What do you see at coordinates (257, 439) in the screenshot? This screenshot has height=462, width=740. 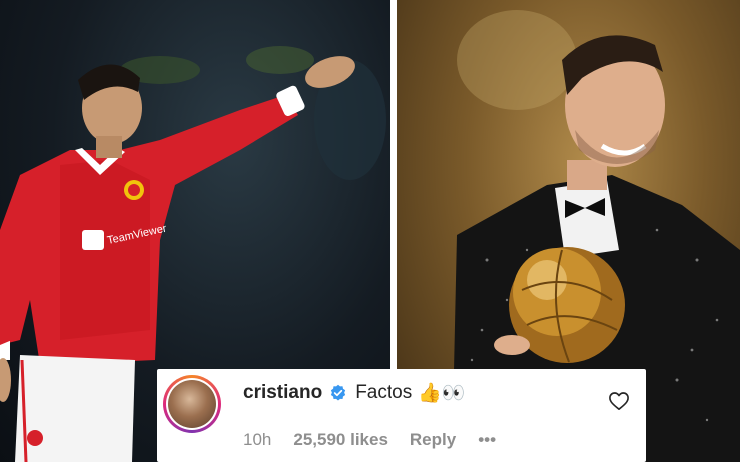 I see `comment-time: 10h` at bounding box center [257, 439].